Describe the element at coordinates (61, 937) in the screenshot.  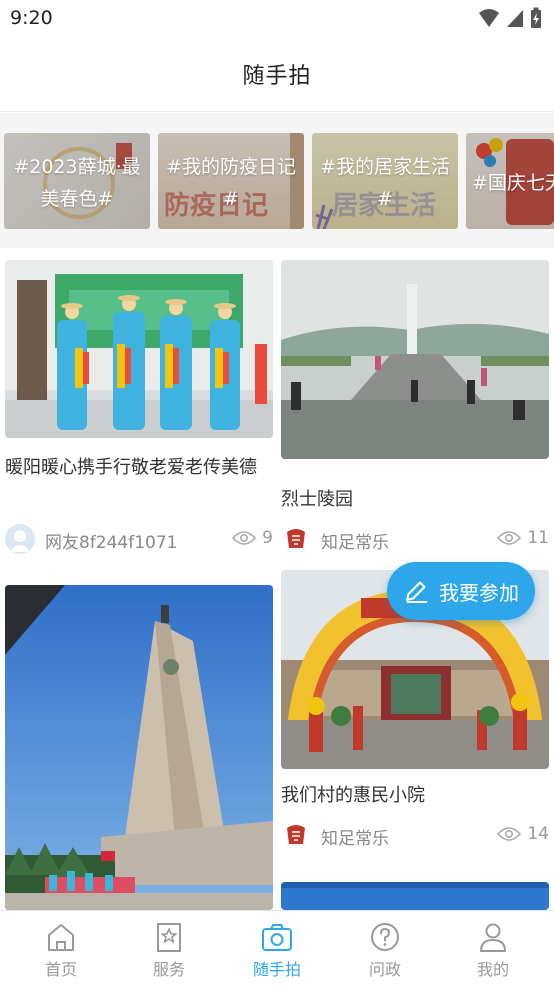
I see `home-icon` at that location.